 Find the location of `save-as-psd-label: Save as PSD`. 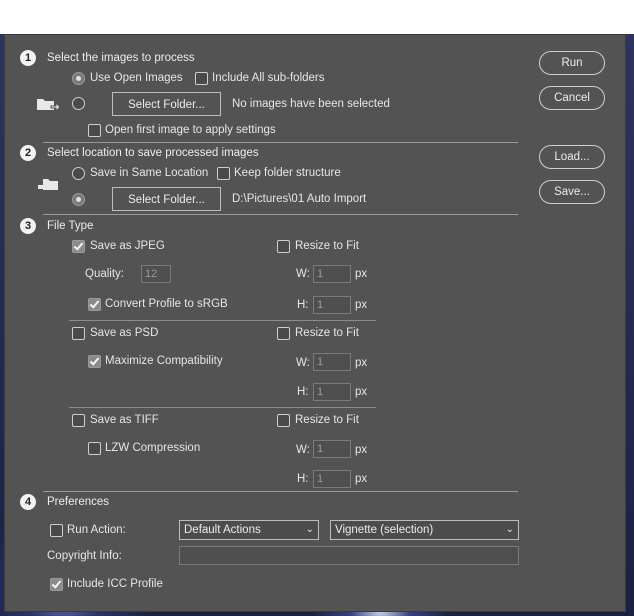

save-as-psd-label: Save as PSD is located at coordinates (124, 333).